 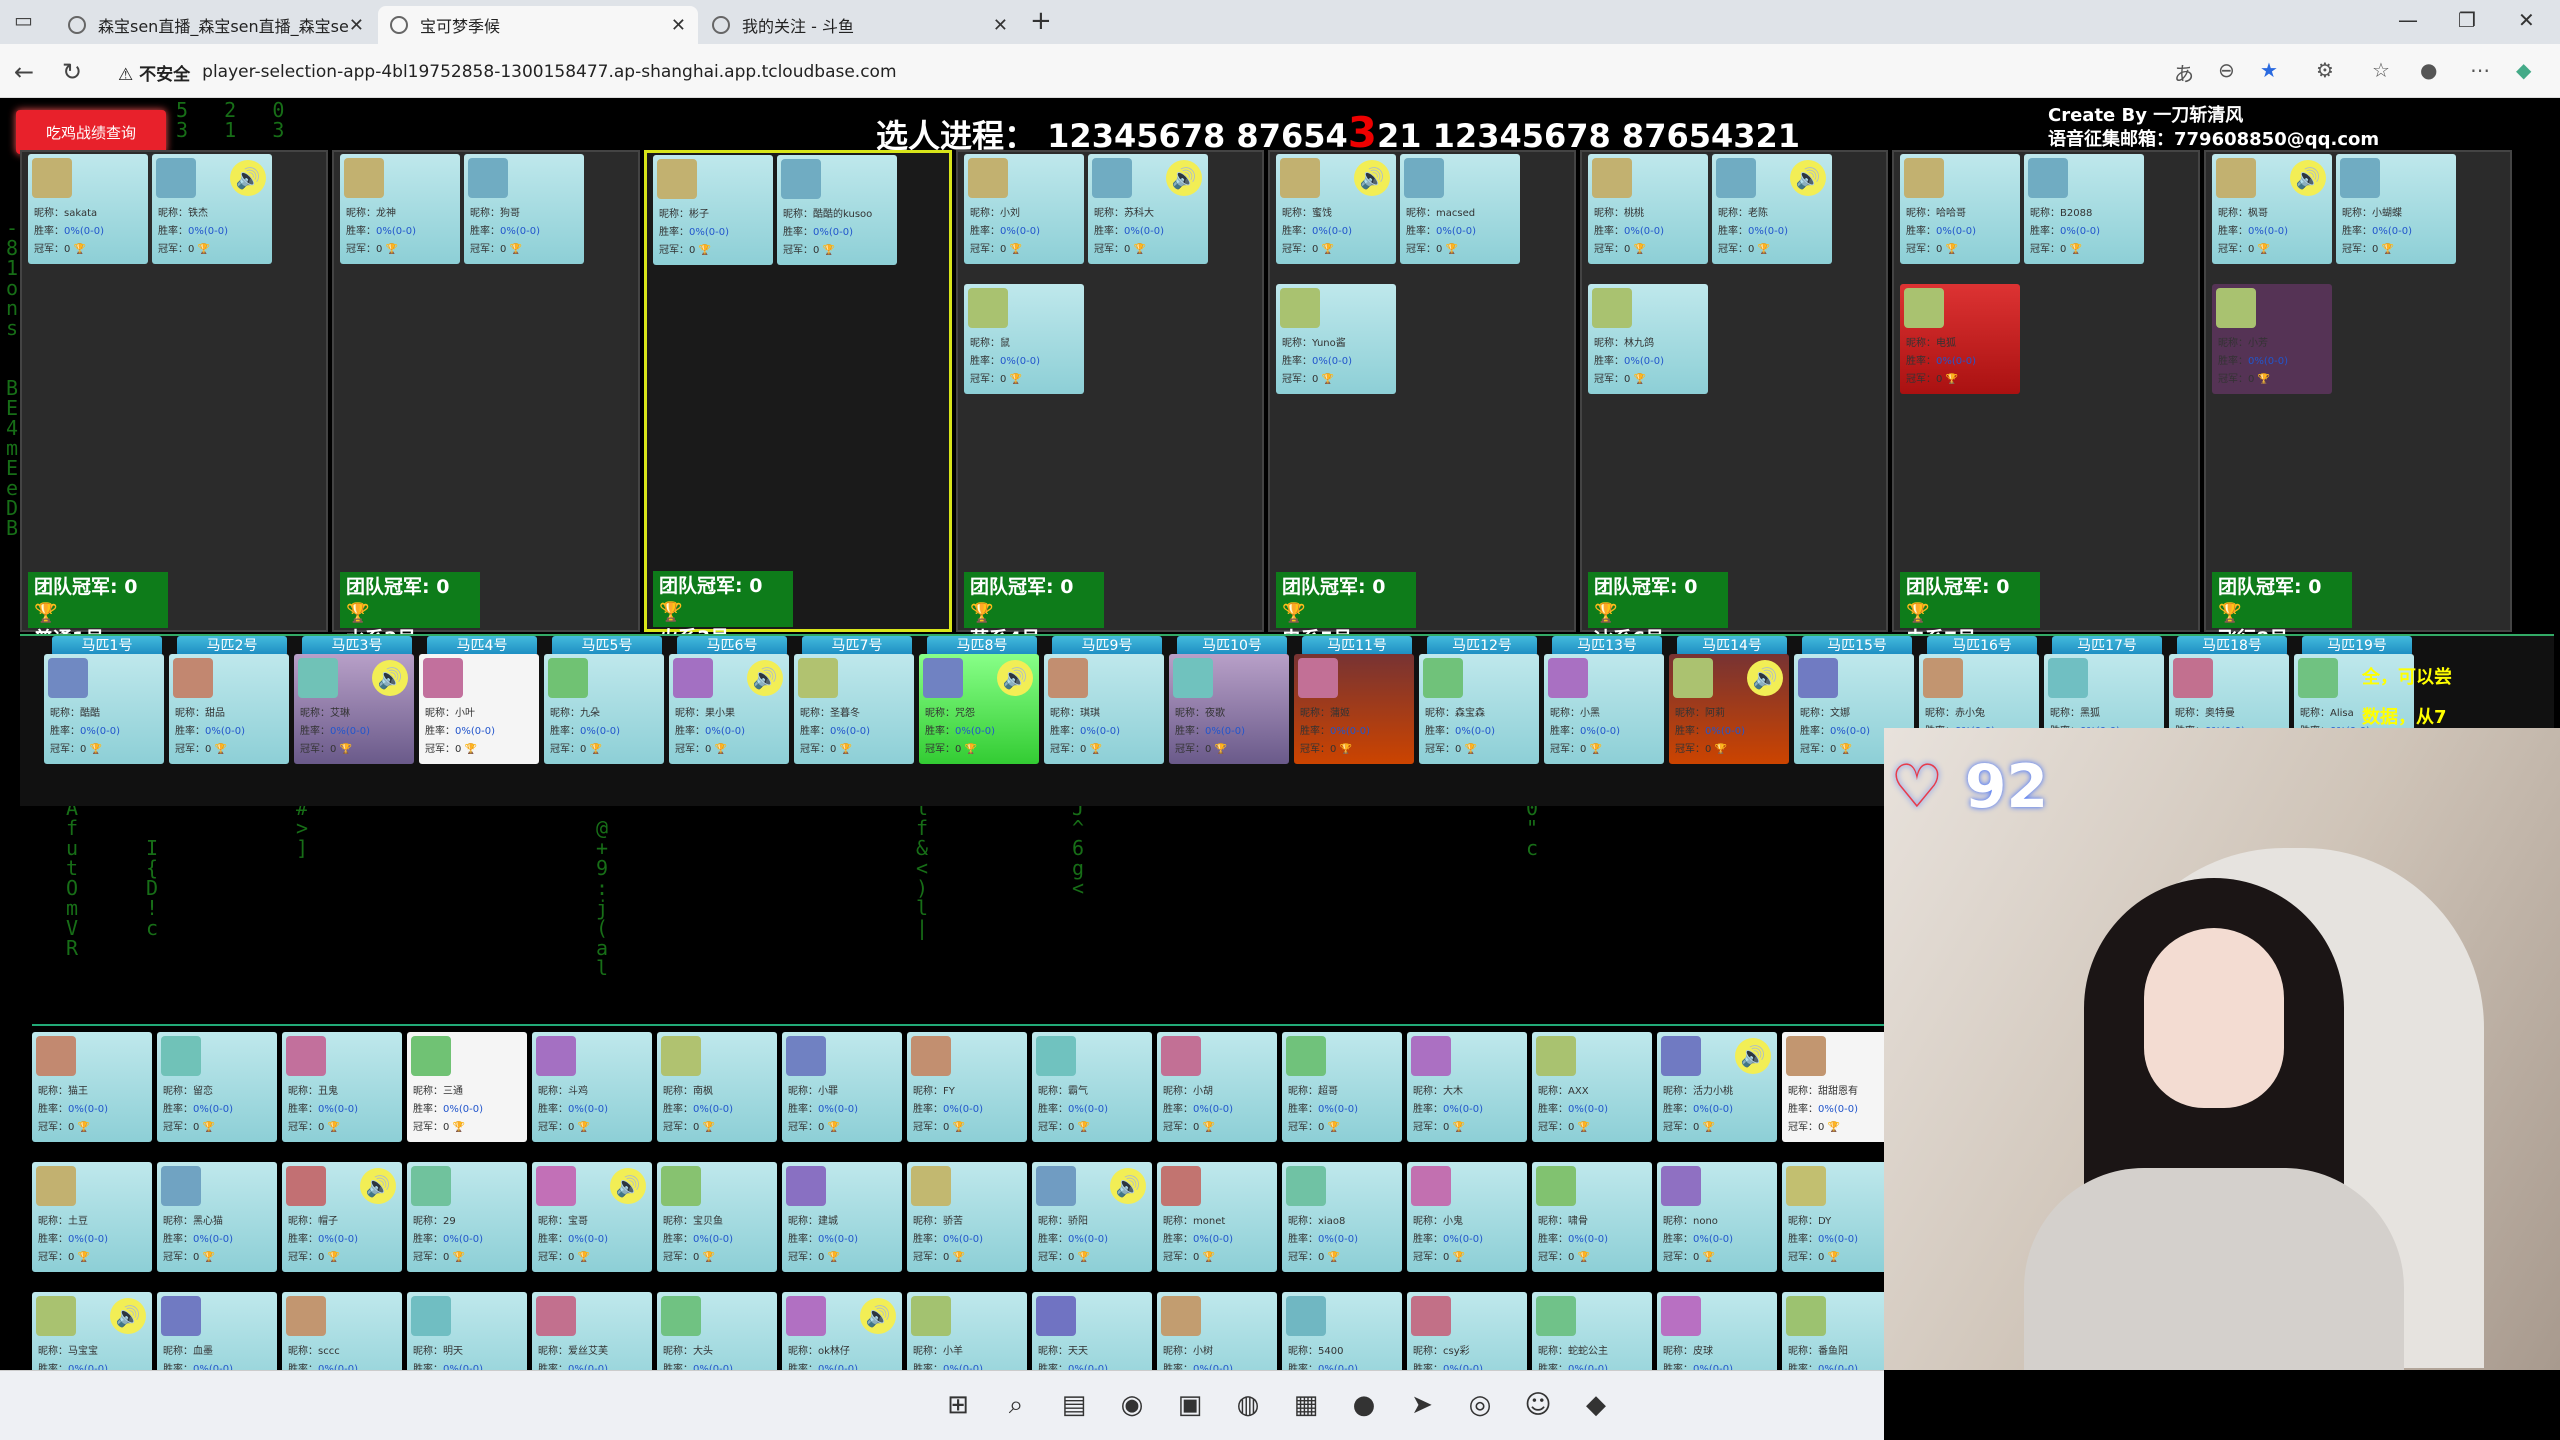 What do you see at coordinates (467, 1331) in the screenshot?
I see `player-card: 昵称：明天胜率：0%(0-0)冠军：0 🏆` at bounding box center [467, 1331].